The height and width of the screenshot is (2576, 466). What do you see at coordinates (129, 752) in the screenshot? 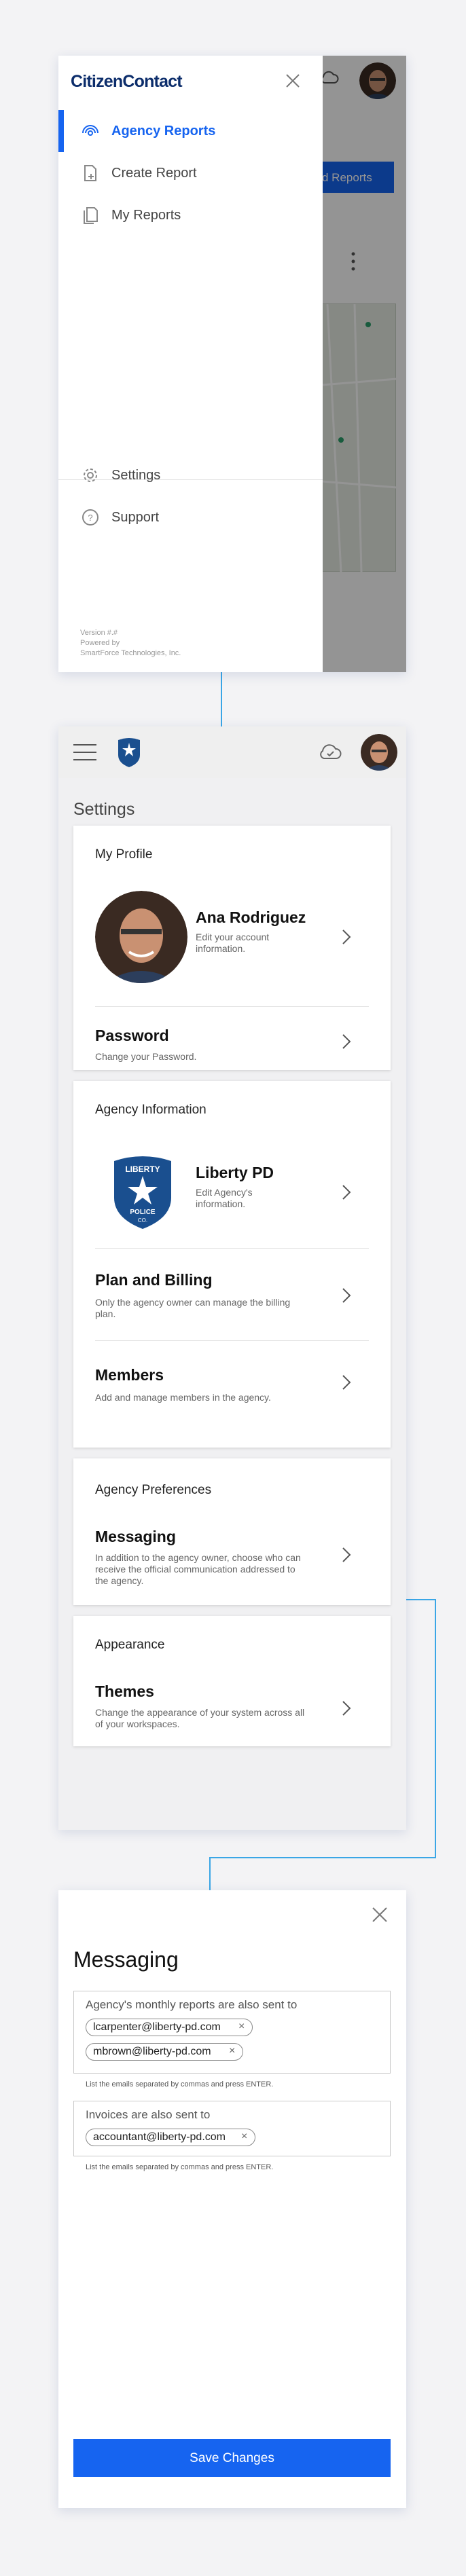
I see `agency-badge-icon` at bounding box center [129, 752].